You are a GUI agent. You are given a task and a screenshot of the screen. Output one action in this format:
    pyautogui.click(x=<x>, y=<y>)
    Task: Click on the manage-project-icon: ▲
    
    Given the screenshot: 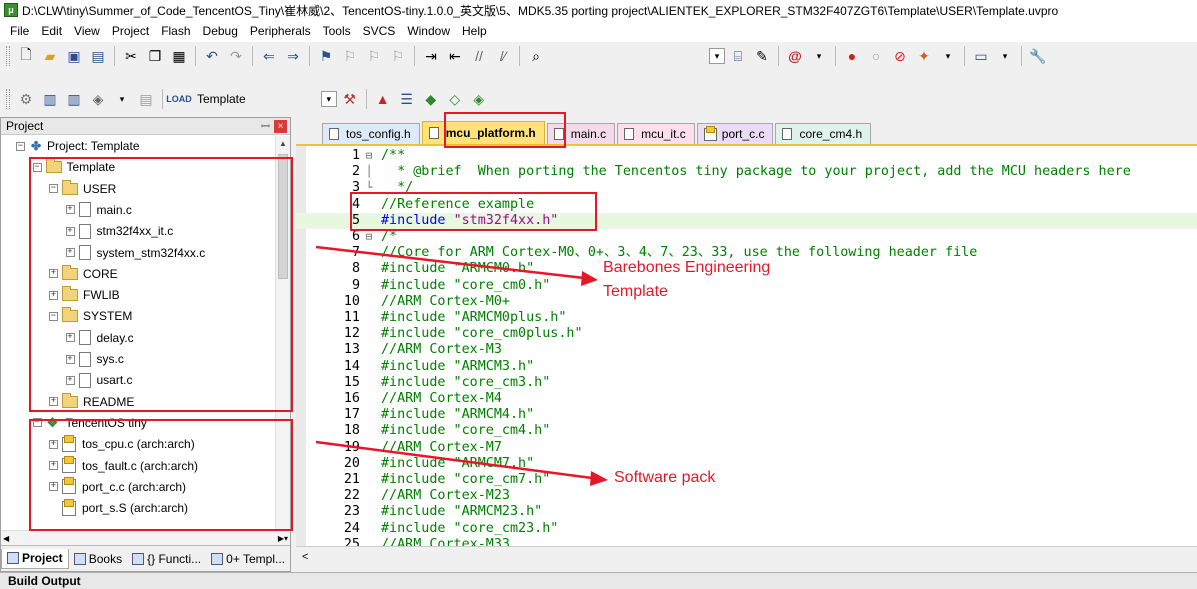 What is the action you would take?
    pyautogui.click(x=383, y=99)
    